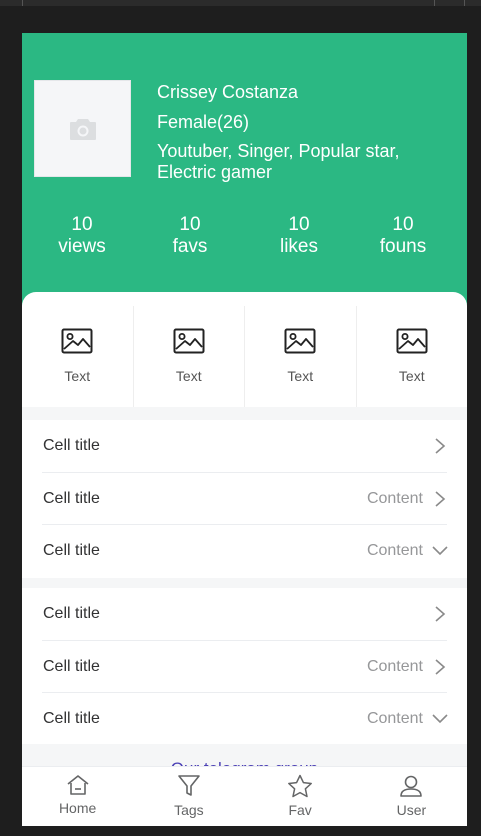 The height and width of the screenshot is (836, 481). I want to click on stat-favs: 10 favs, so click(190, 236).